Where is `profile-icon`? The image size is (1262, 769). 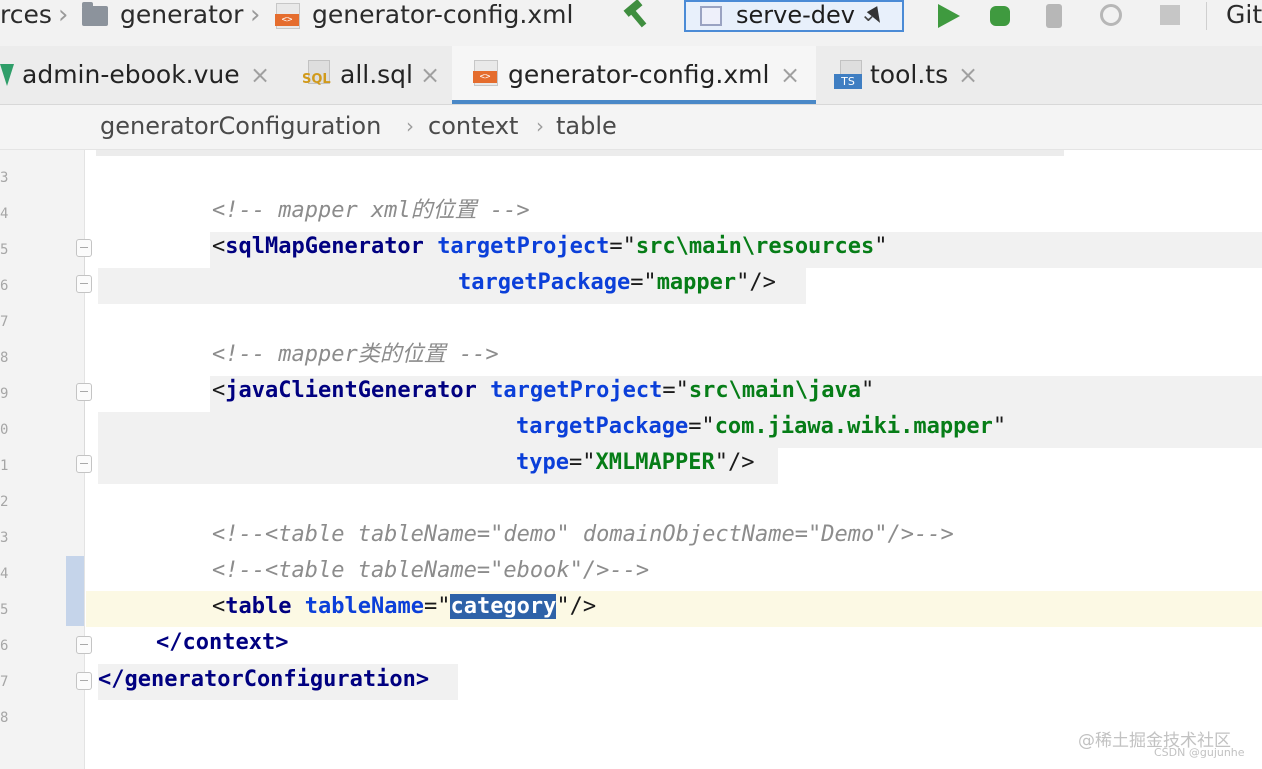
profile-icon is located at coordinates (1112, 15).